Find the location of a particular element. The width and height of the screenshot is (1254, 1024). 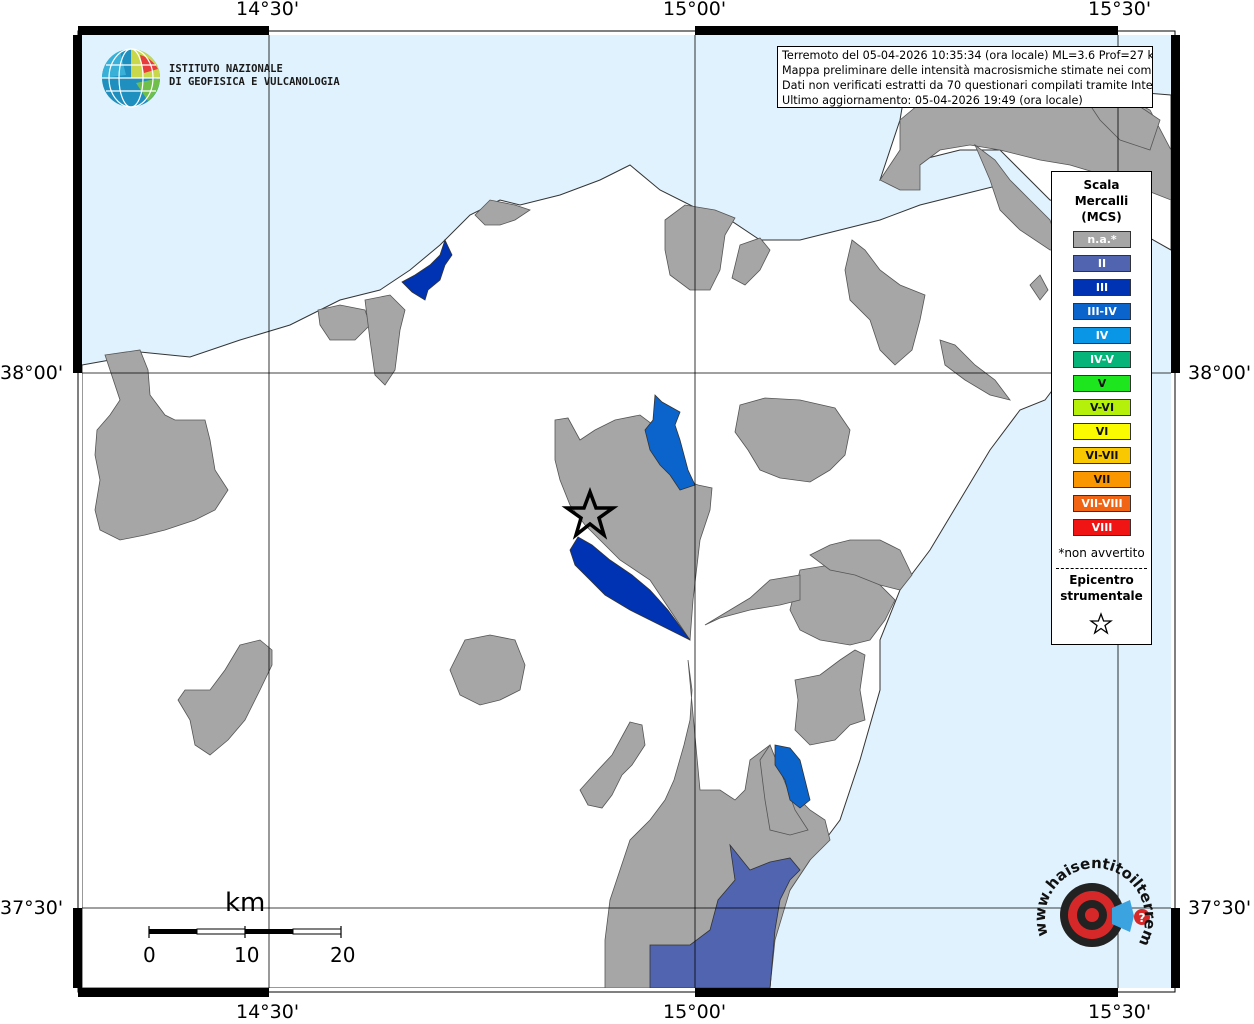

legend-title: Scala Mercalli (MCS) is located at coordinates (1101, 201).